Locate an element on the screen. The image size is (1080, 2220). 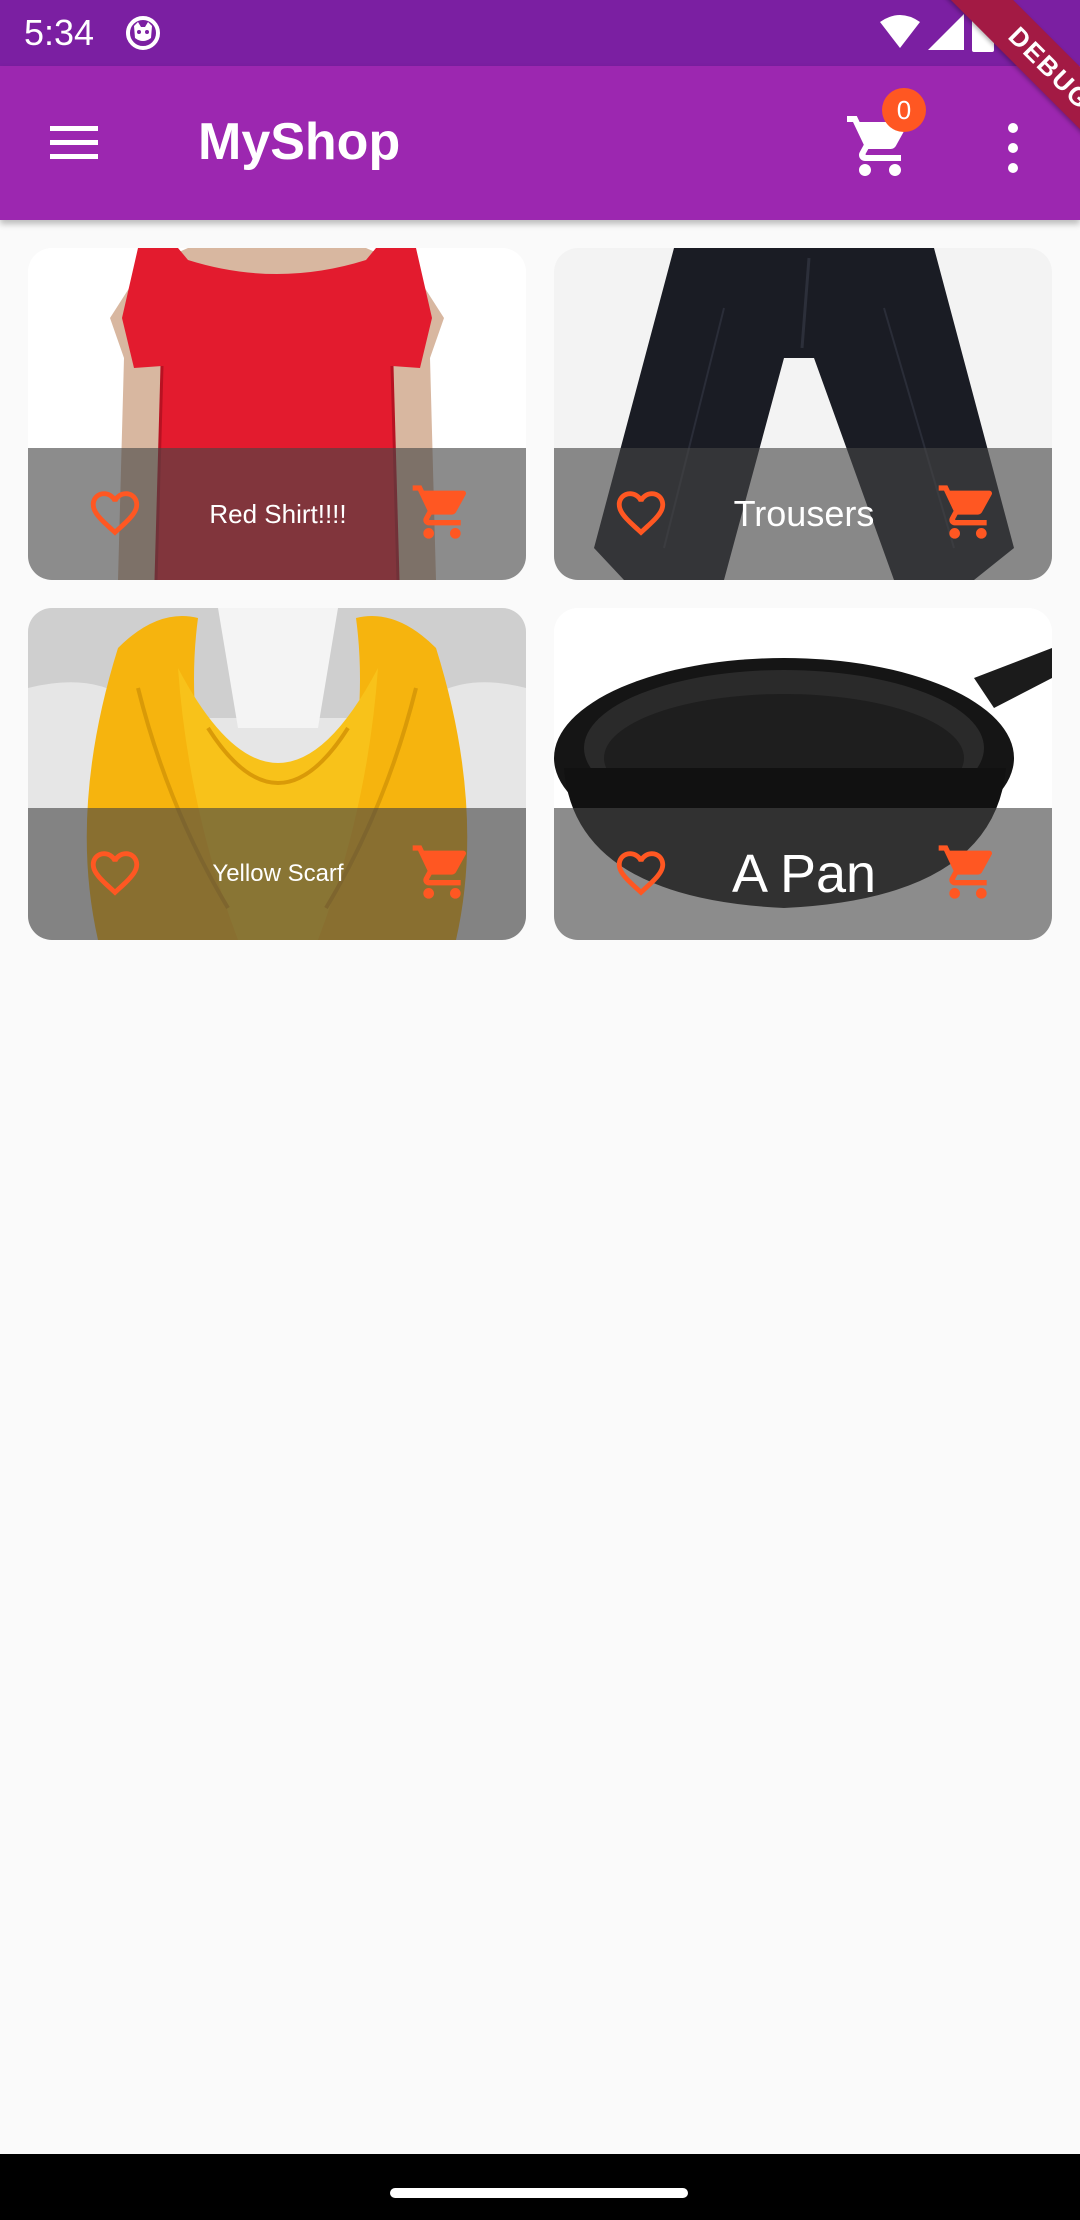
product-title: A Pan is located at coordinates (804, 874).